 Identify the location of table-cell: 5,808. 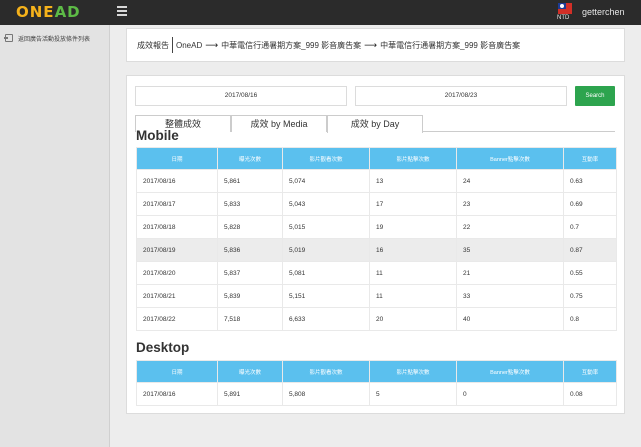
(326, 394).